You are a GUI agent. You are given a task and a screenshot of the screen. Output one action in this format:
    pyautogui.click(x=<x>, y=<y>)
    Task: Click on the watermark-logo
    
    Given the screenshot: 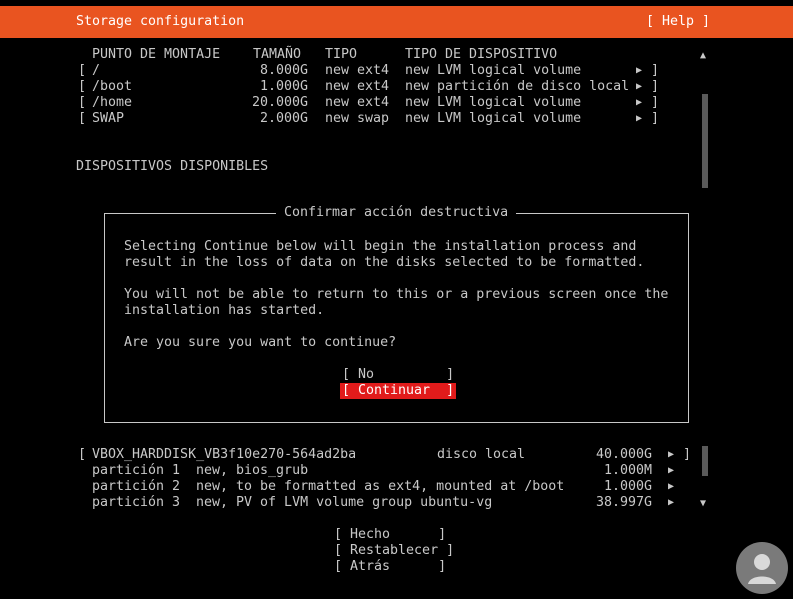 What is the action you would take?
    pyautogui.click(x=762, y=568)
    